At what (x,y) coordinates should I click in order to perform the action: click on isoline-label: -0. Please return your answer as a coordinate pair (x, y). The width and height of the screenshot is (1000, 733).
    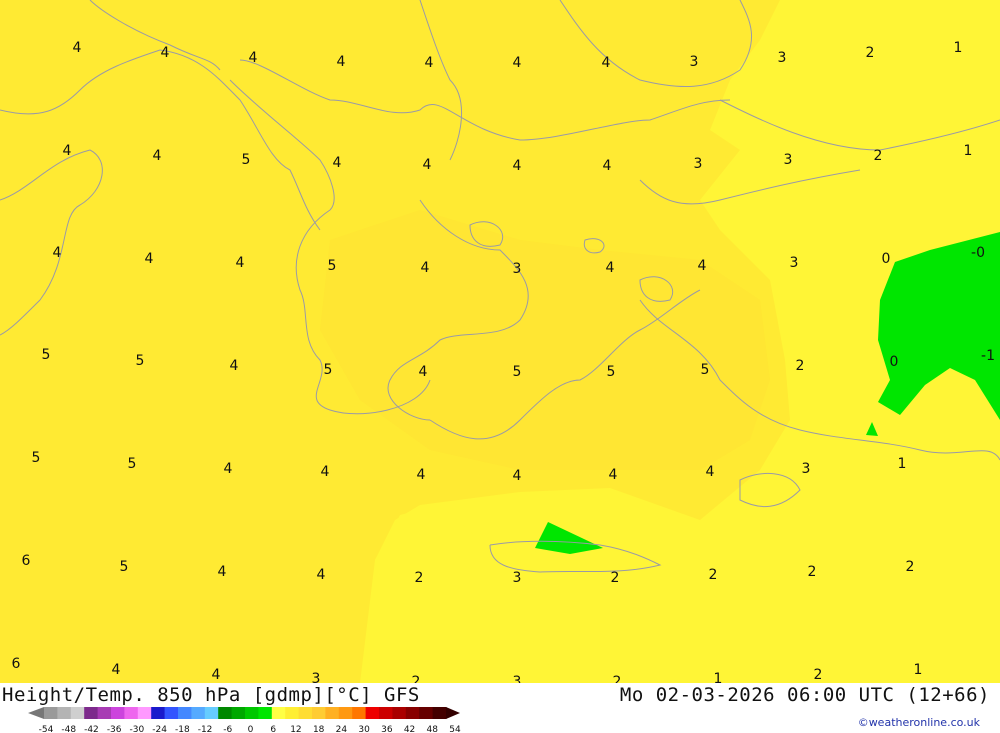
    Looking at the image, I should click on (978, 253).